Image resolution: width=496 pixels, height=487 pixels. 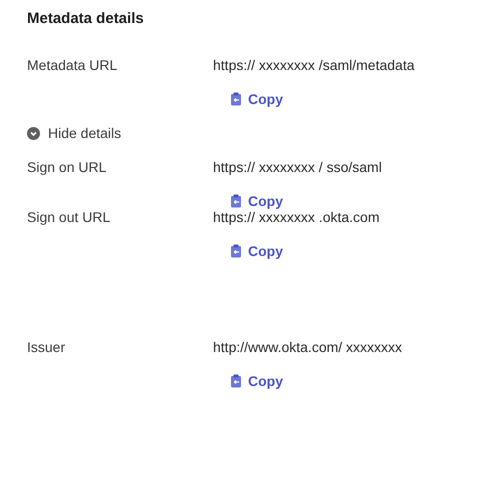 I want to click on url-value: https:// xxxxxxxx / sso/saml, so click(x=298, y=167).